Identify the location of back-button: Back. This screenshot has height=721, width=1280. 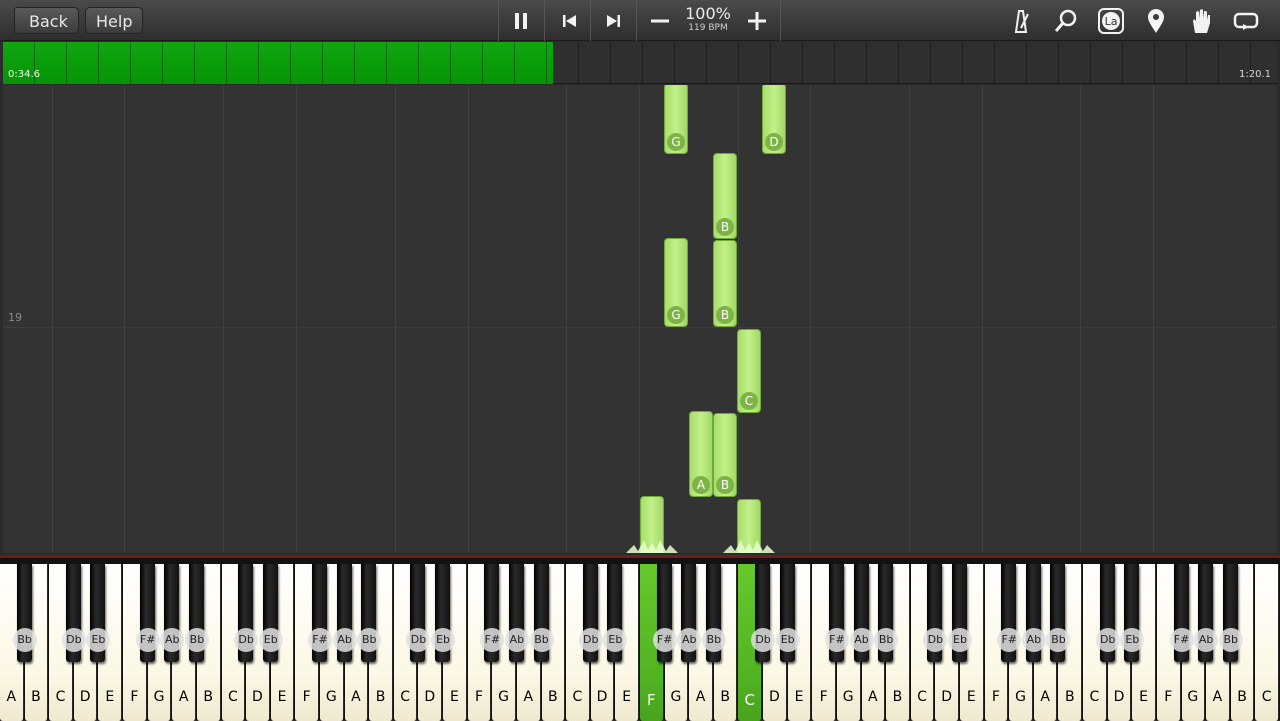
(46, 20).